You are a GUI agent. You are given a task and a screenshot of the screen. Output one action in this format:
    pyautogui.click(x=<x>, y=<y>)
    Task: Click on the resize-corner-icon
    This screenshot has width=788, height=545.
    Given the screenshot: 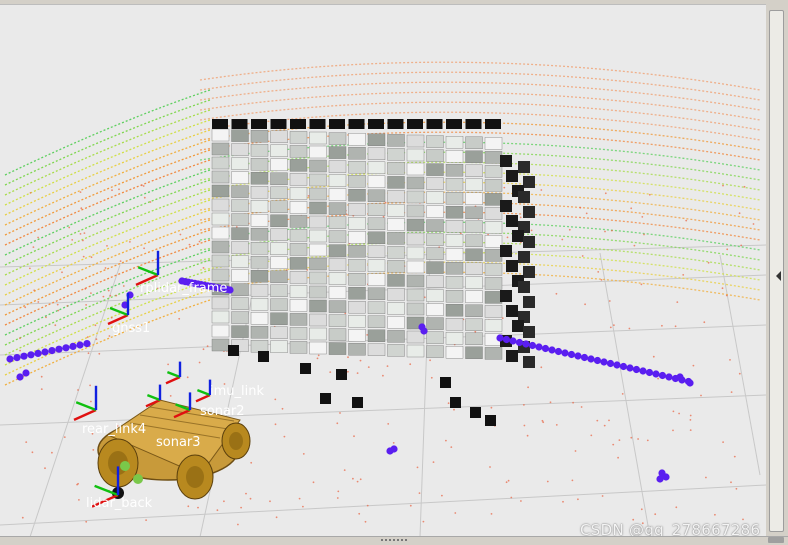 What is the action you would take?
    pyautogui.click(x=776, y=540)
    